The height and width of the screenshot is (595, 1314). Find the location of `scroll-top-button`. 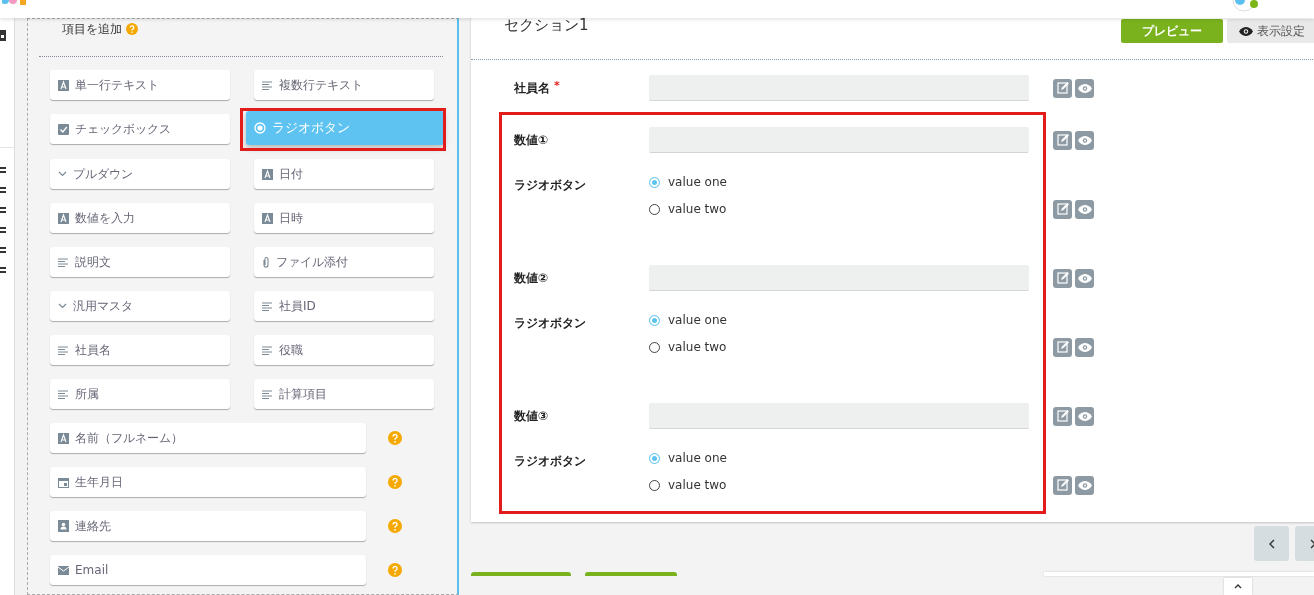

scroll-top-button is located at coordinates (1238, 586).